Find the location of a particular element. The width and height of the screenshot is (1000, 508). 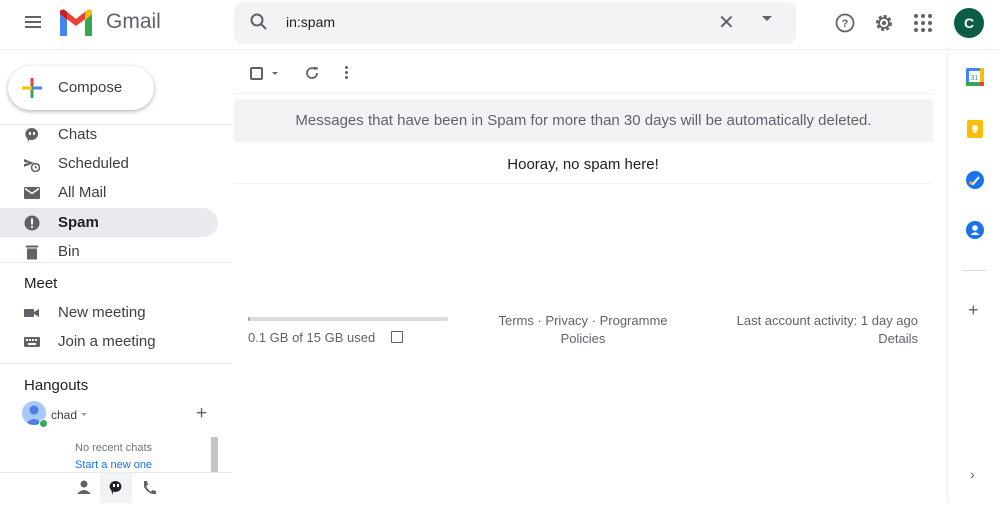

trash-icon is located at coordinates (32, 252).